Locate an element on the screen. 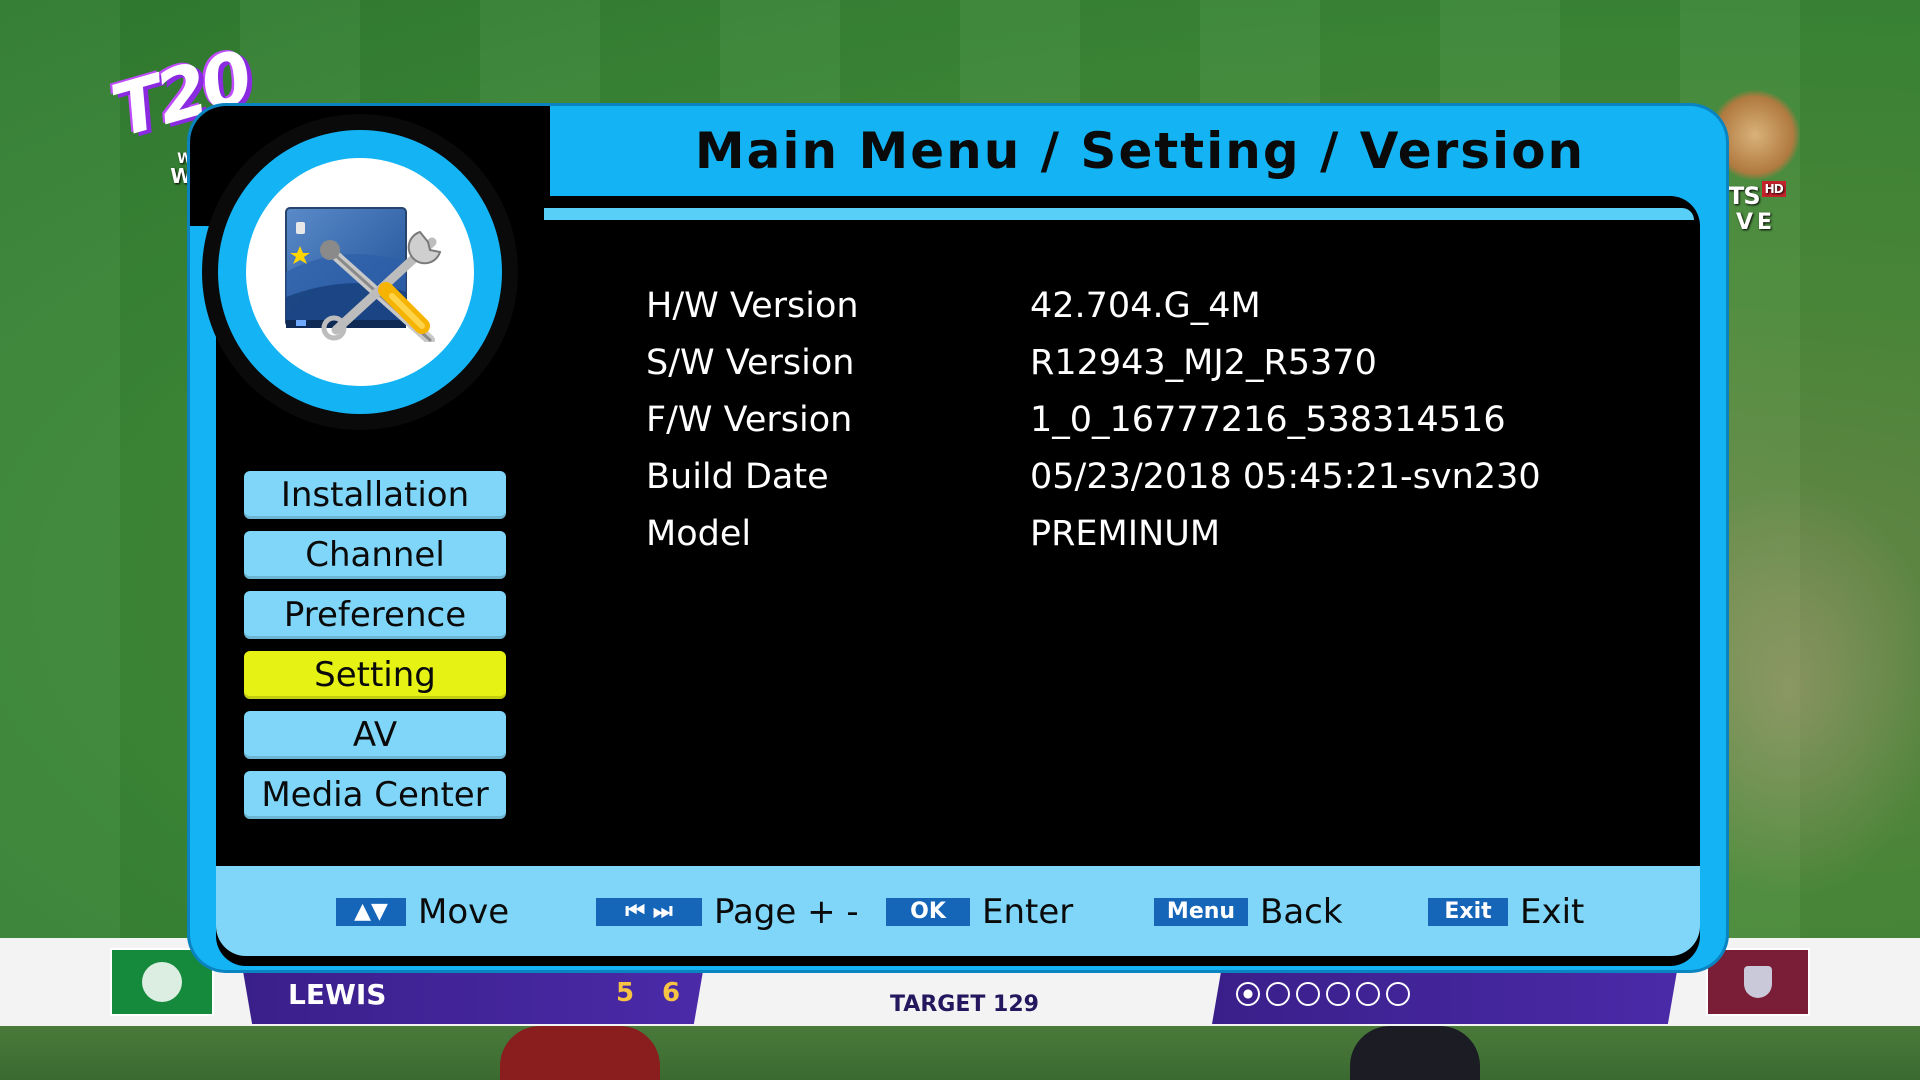  icon-ring is located at coordinates (360, 272).